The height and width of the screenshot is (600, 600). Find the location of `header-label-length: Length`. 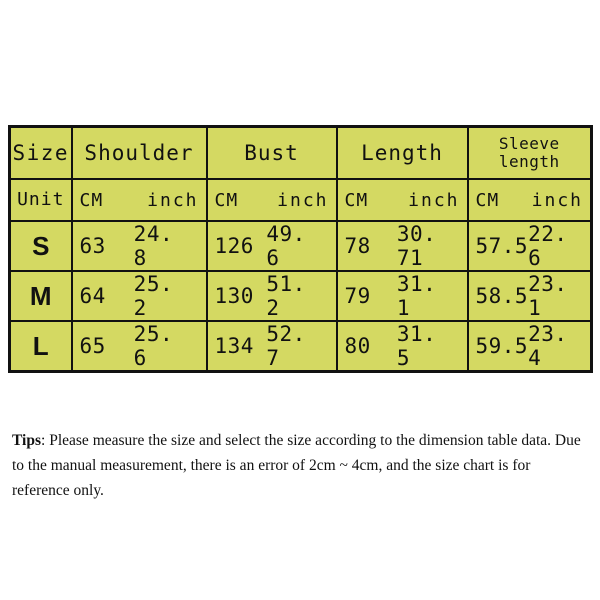

header-label-length: Length is located at coordinates (402, 152).